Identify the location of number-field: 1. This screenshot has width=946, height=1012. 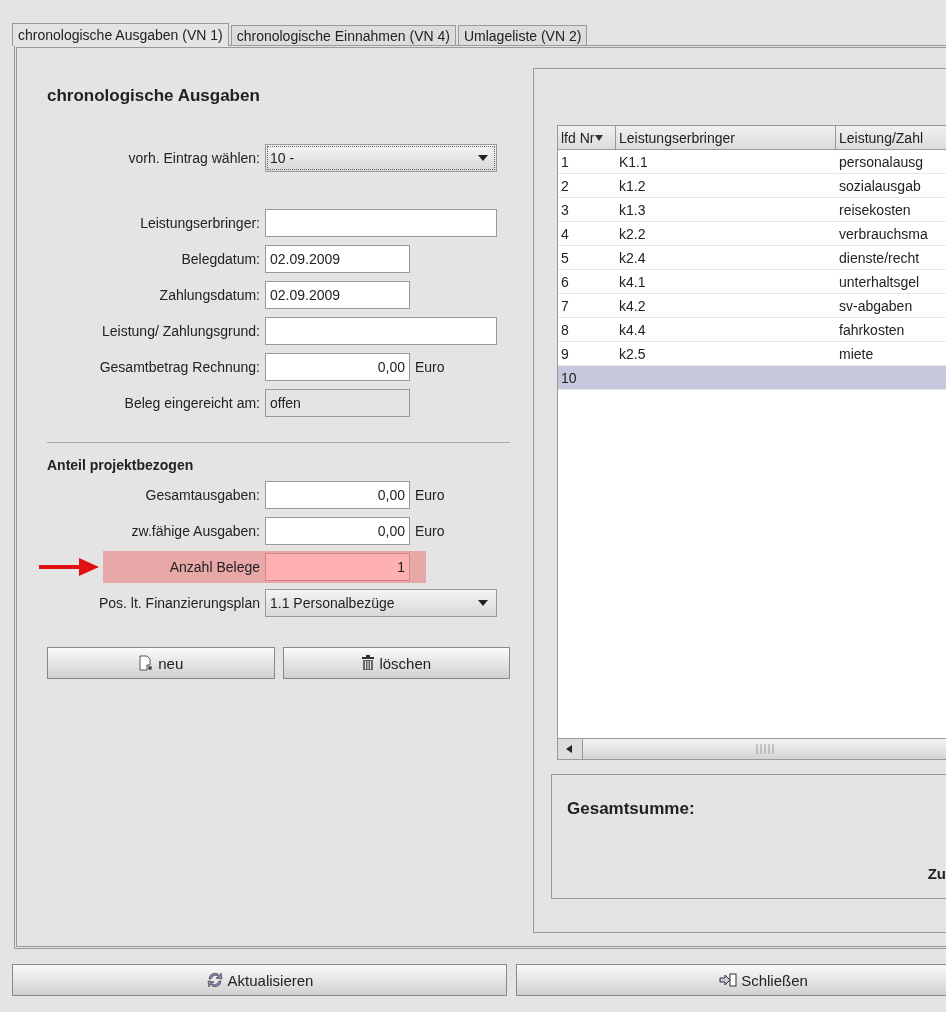
(337, 567).